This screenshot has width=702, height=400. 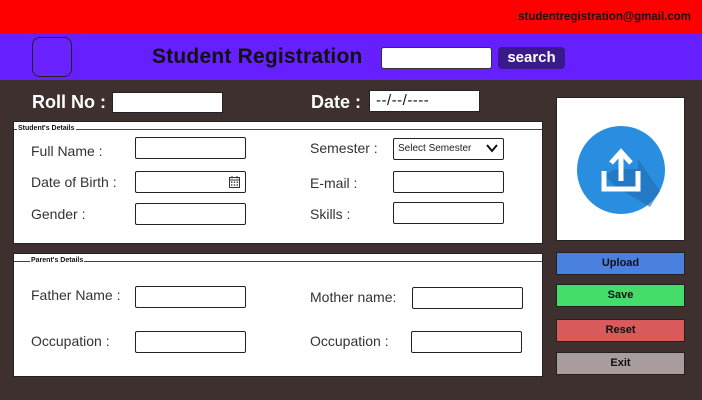 I want to click on skills-label: Skills :, so click(x=330, y=214).